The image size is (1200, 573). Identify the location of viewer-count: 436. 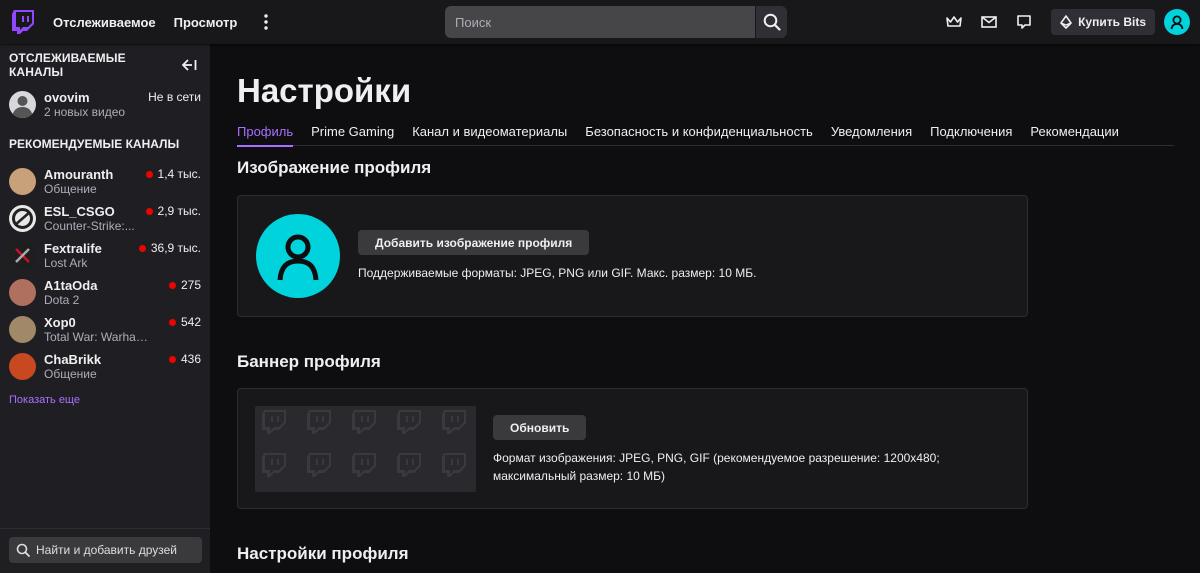
(184, 359).